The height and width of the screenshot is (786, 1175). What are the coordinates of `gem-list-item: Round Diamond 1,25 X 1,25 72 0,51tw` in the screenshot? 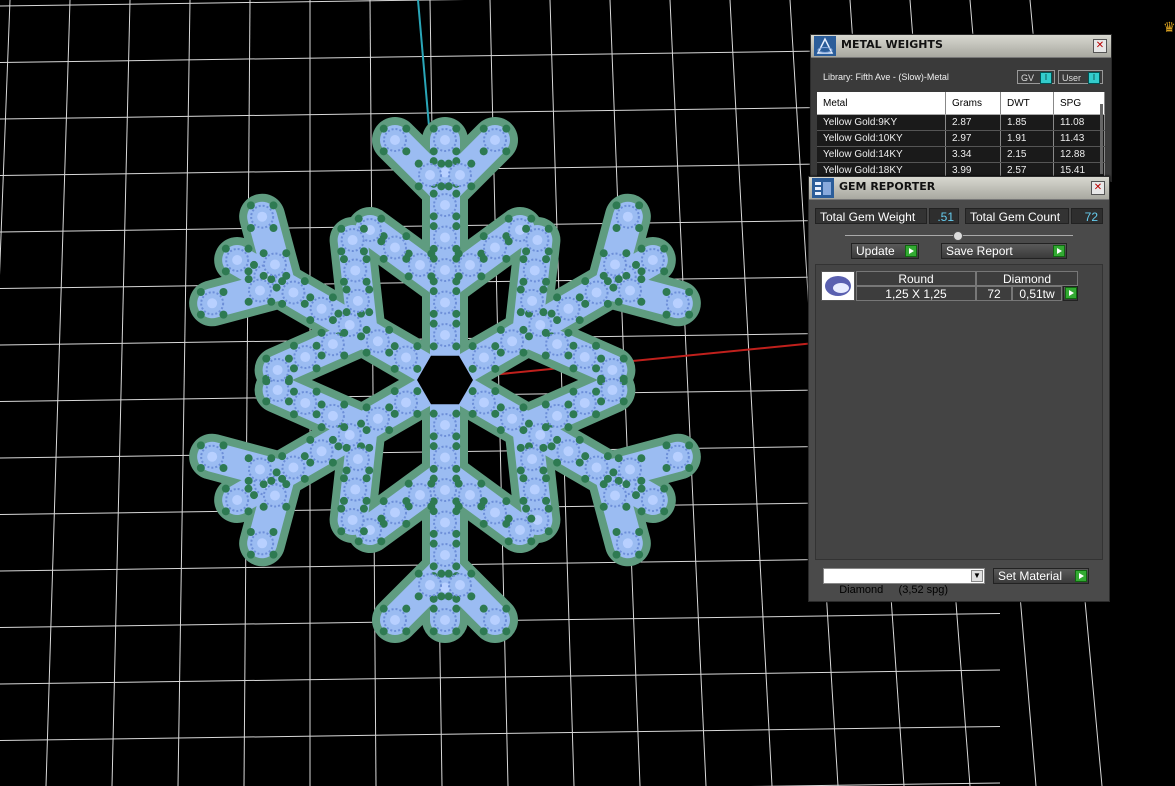 It's located at (959, 287).